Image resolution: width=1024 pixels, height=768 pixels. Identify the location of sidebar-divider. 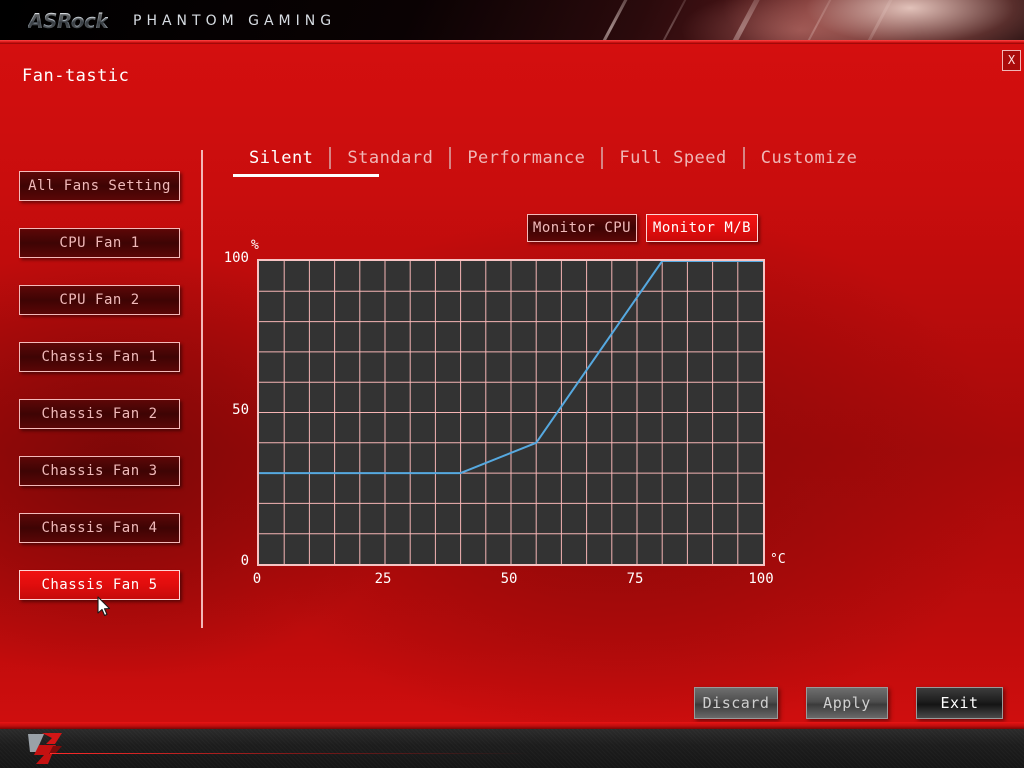
(202, 389).